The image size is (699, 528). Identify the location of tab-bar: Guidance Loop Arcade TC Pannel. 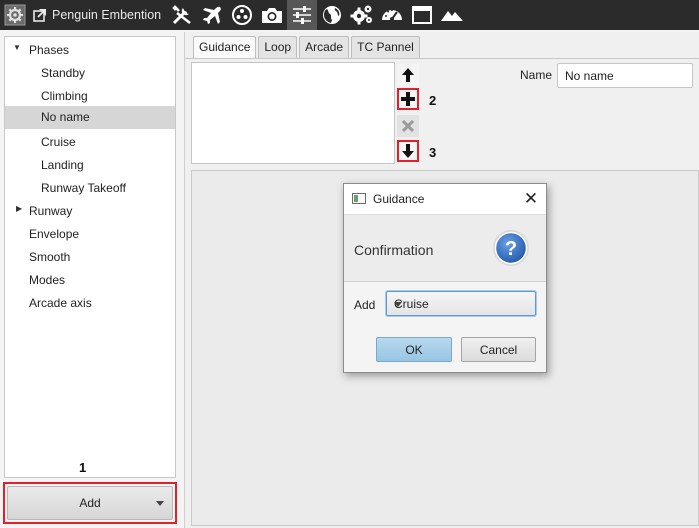
(307, 47).